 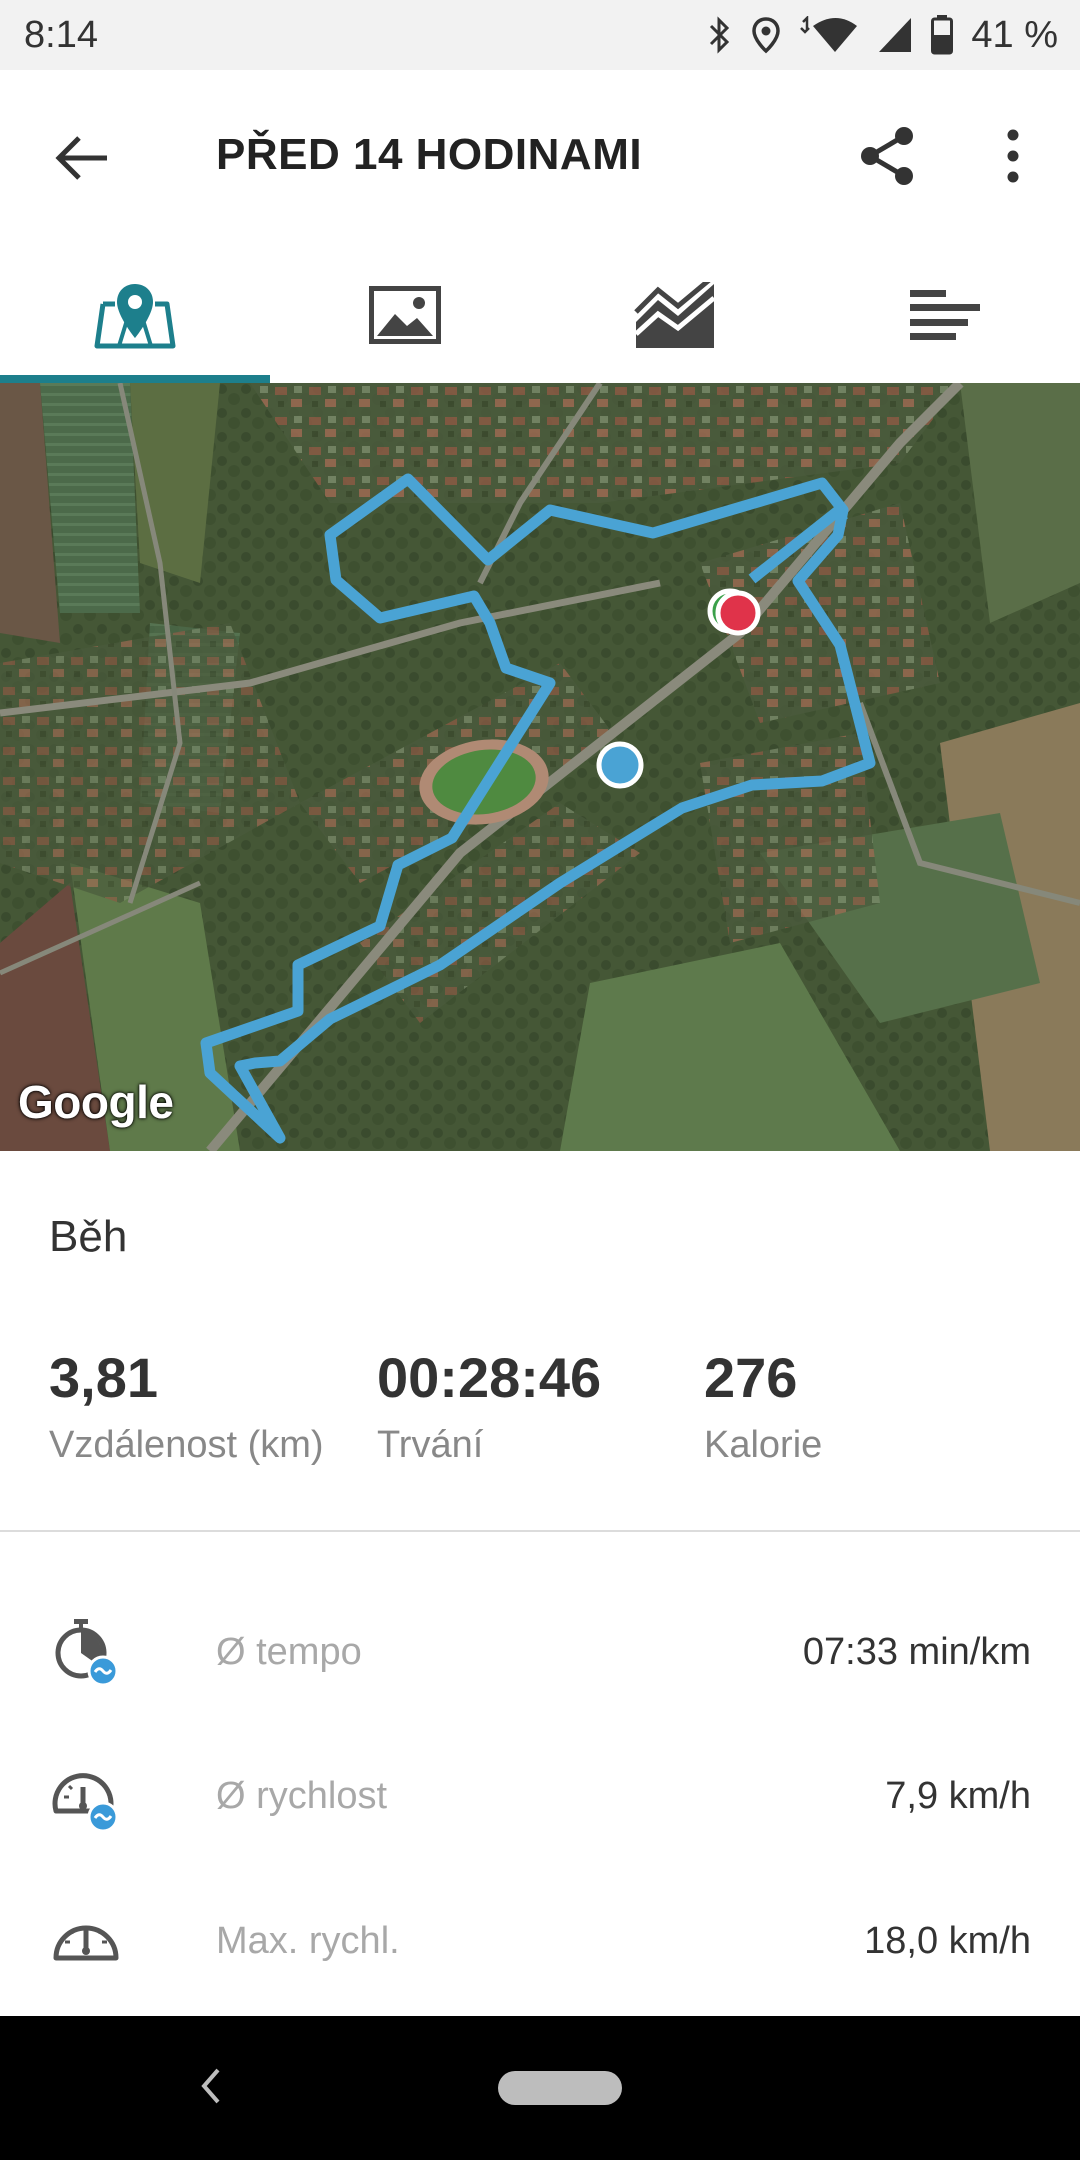 What do you see at coordinates (186, 1445) in the screenshot?
I see `distance-label: Vzdálenost (km)` at bounding box center [186, 1445].